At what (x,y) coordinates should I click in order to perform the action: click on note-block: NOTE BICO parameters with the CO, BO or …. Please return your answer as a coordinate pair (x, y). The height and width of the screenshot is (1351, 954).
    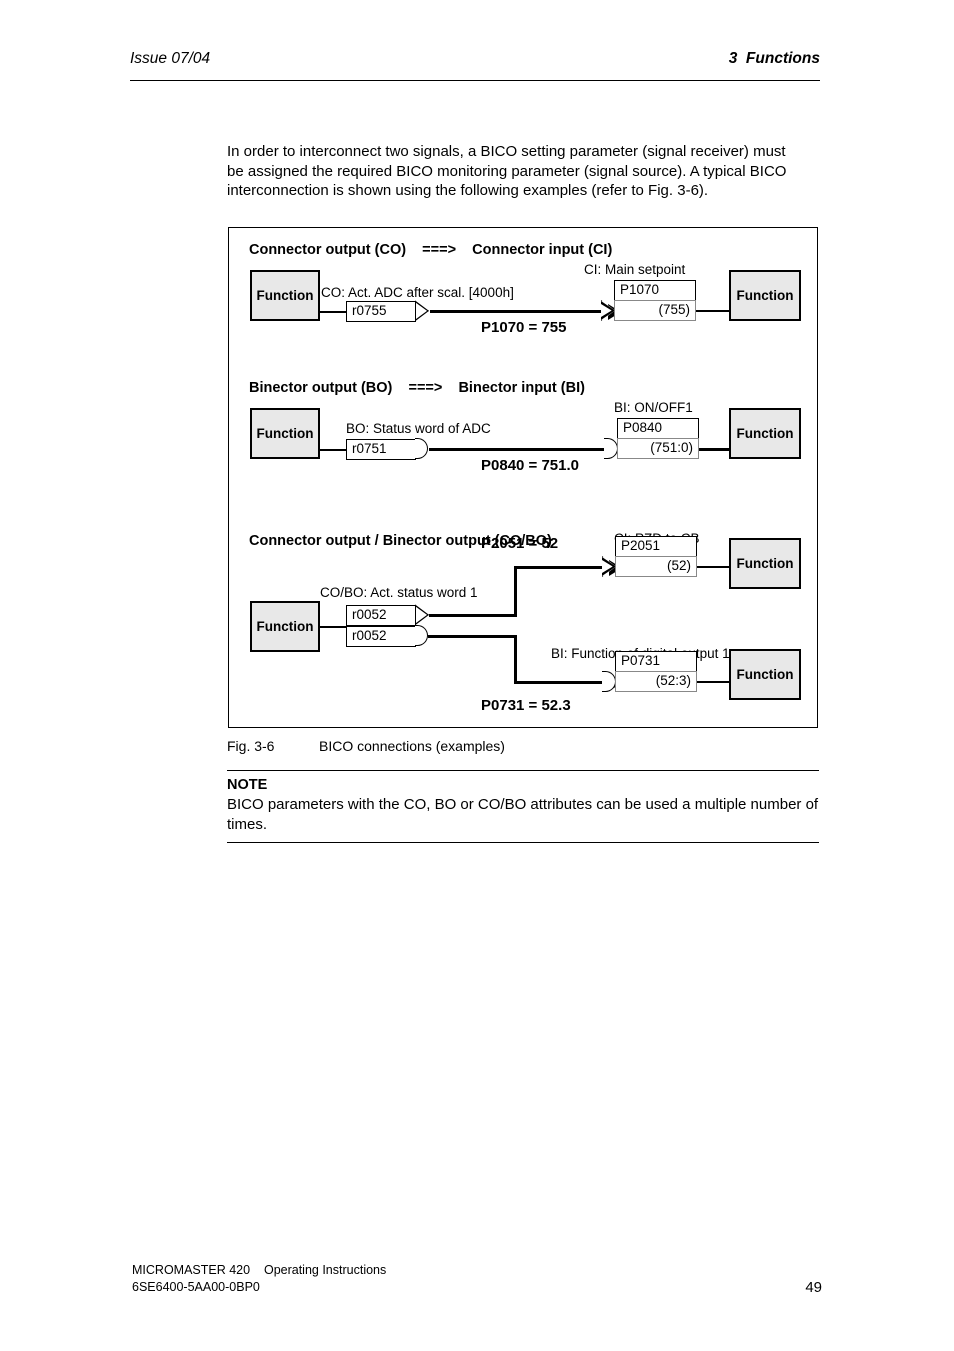
    Looking at the image, I should click on (523, 807).